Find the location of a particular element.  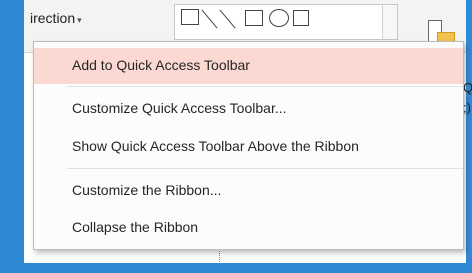

oval-shape-icon is located at coordinates (279, 18).